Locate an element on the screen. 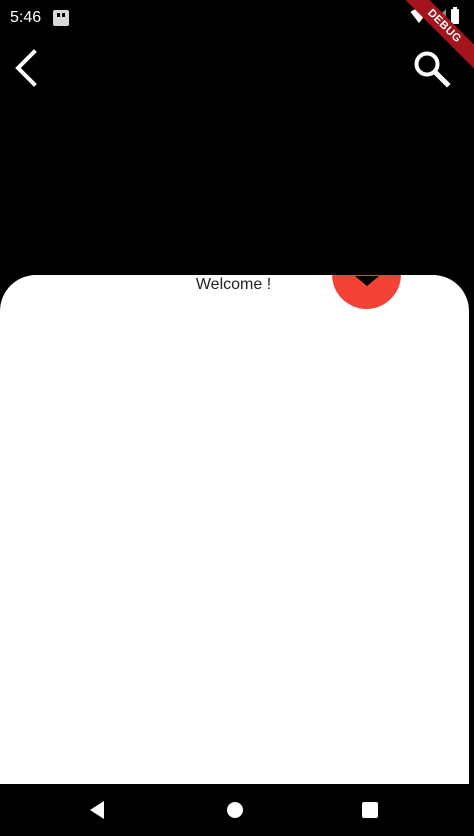 The image size is (474, 836). search-icon is located at coordinates (432, 69).